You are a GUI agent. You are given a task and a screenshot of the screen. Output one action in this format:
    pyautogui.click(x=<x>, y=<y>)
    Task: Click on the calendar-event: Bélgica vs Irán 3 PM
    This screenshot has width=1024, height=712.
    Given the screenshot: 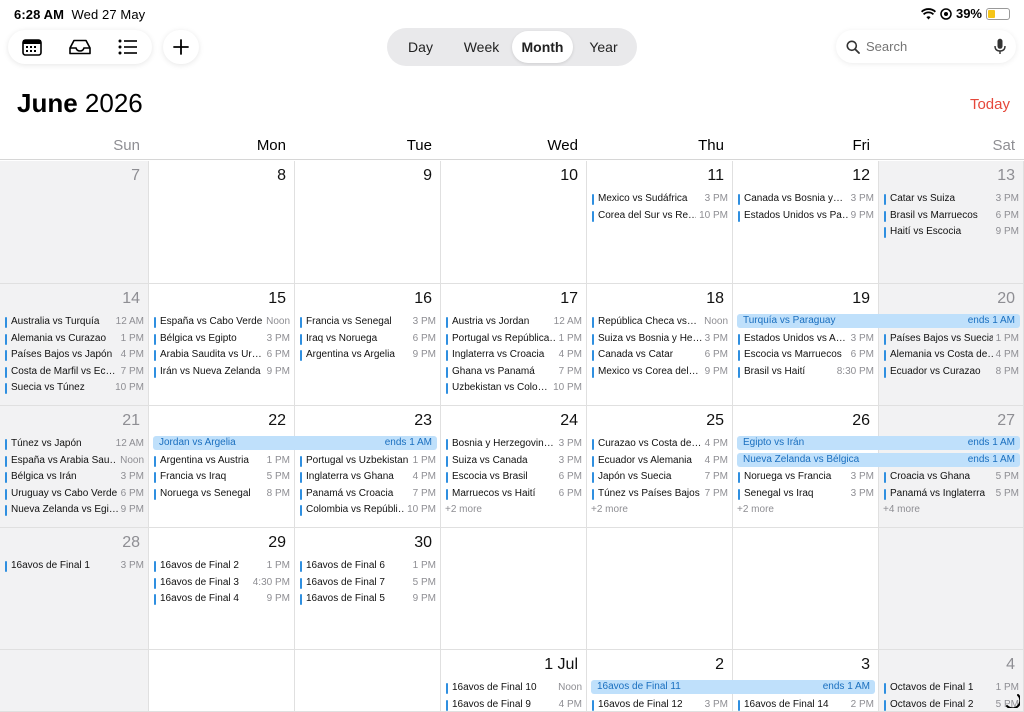 What is the action you would take?
    pyautogui.click(x=74, y=477)
    